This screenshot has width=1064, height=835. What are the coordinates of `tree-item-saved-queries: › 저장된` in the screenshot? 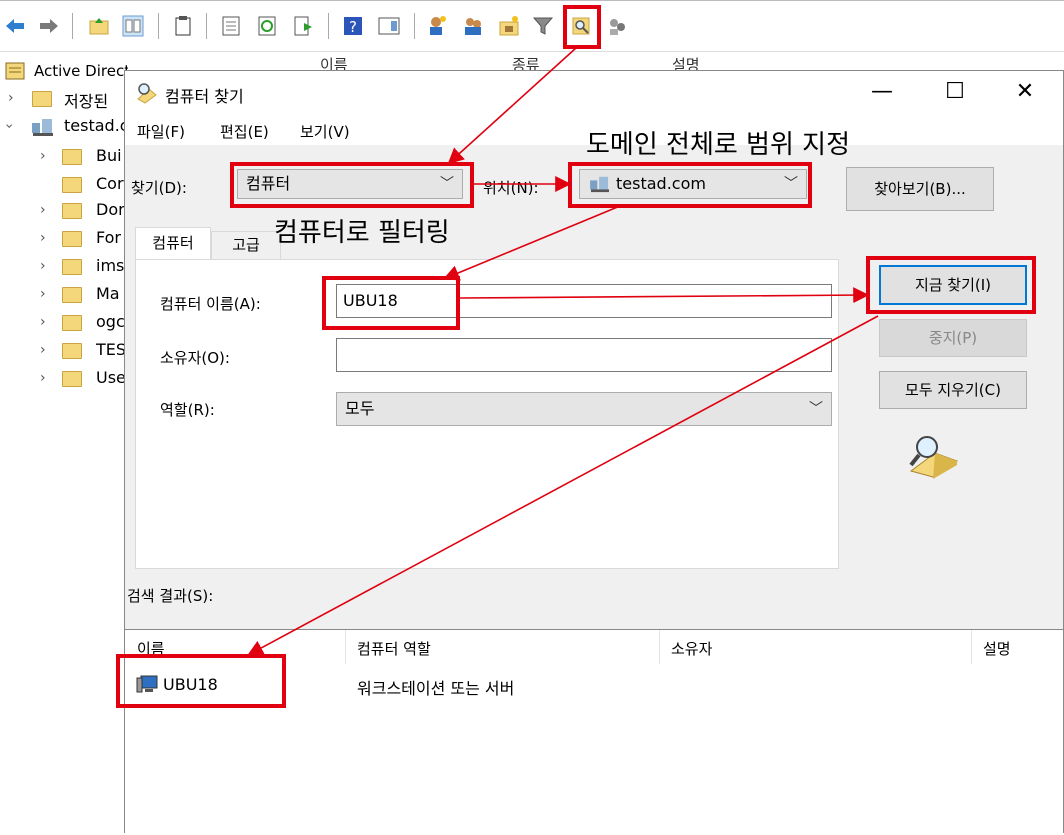 It's located at (64, 99).